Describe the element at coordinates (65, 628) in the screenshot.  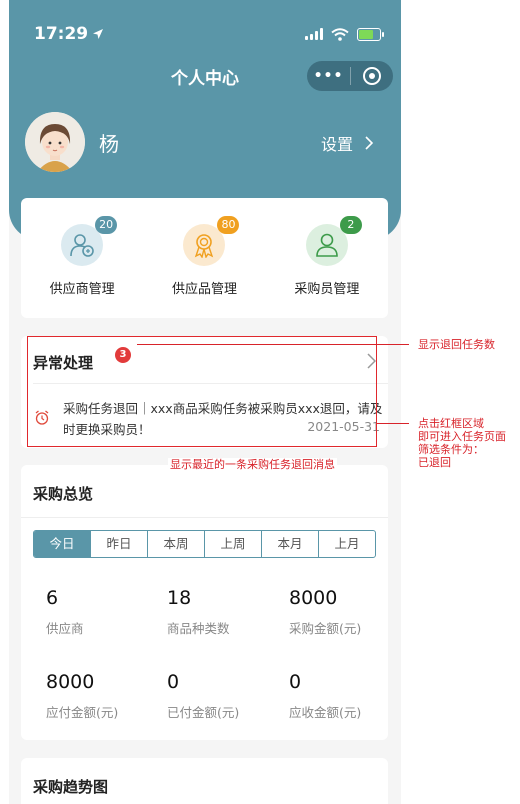
I see `stat-label: 供应商` at that location.